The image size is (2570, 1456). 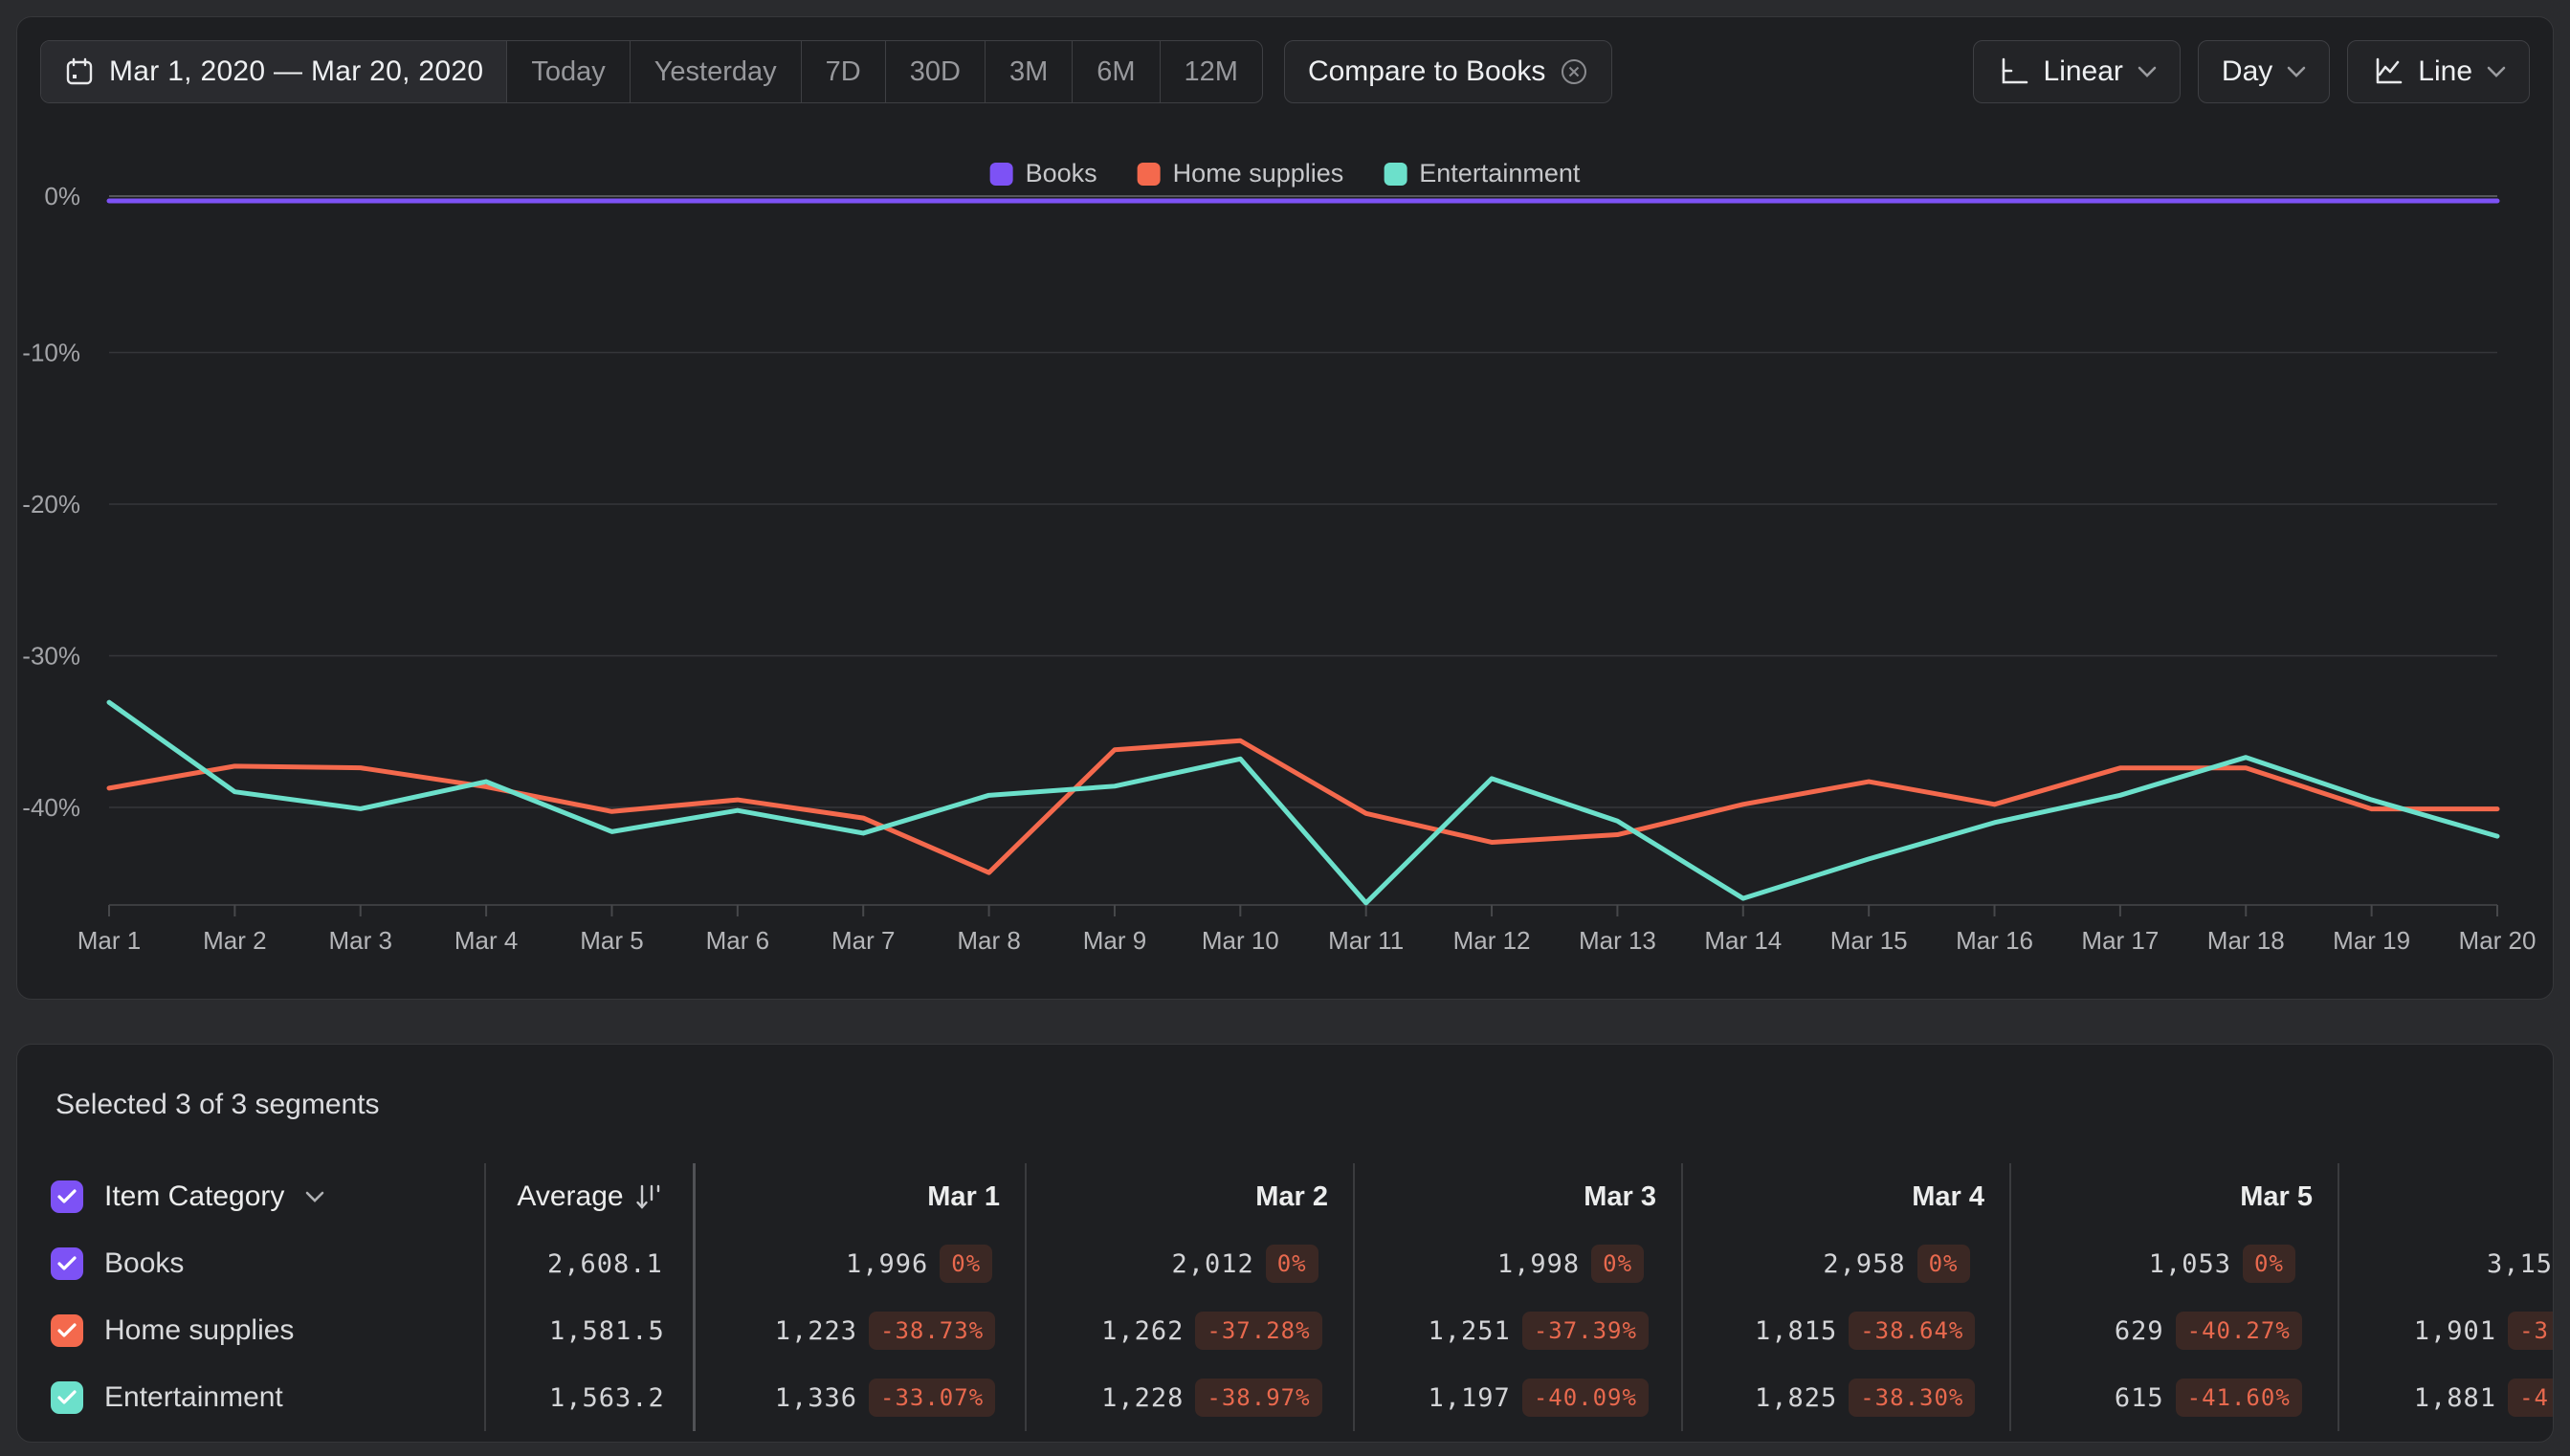 What do you see at coordinates (2083, 71) in the screenshot?
I see `scale-label: Linear` at bounding box center [2083, 71].